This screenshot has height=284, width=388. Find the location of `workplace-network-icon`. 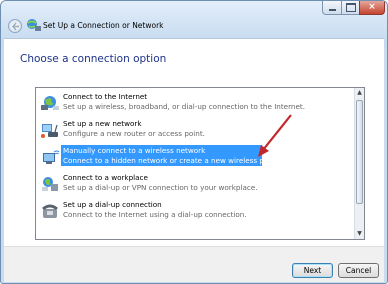

workplace-network-icon is located at coordinates (50, 184).